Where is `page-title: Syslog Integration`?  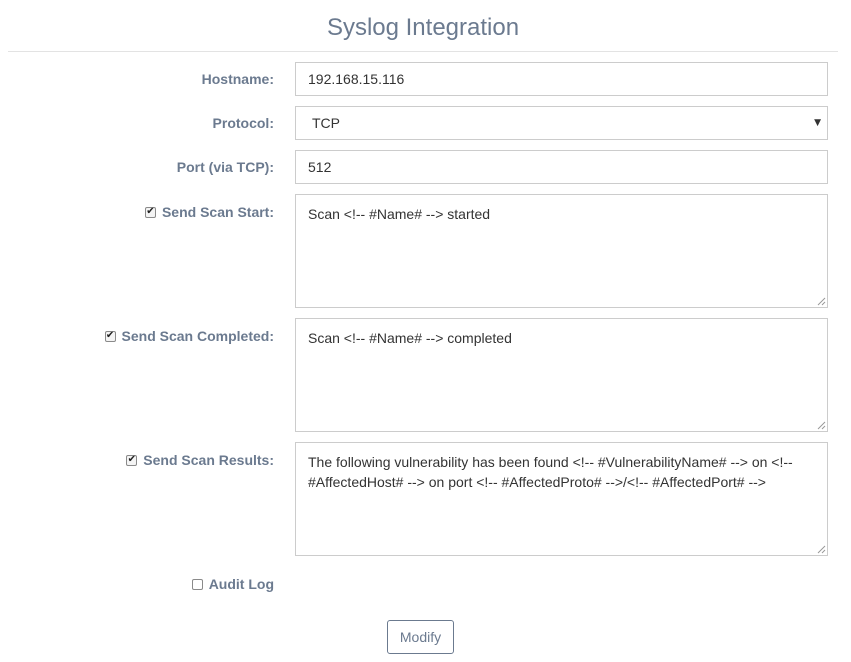
page-title: Syslog Integration is located at coordinates (423, 27).